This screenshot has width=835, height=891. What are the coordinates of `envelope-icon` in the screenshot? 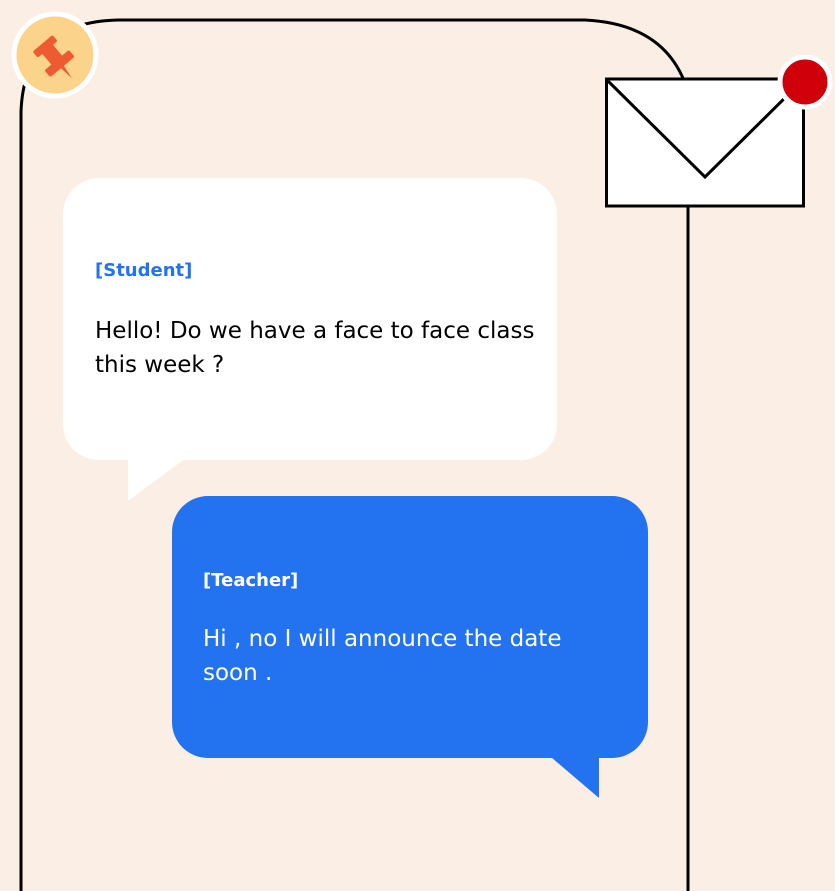 It's located at (720, 132).